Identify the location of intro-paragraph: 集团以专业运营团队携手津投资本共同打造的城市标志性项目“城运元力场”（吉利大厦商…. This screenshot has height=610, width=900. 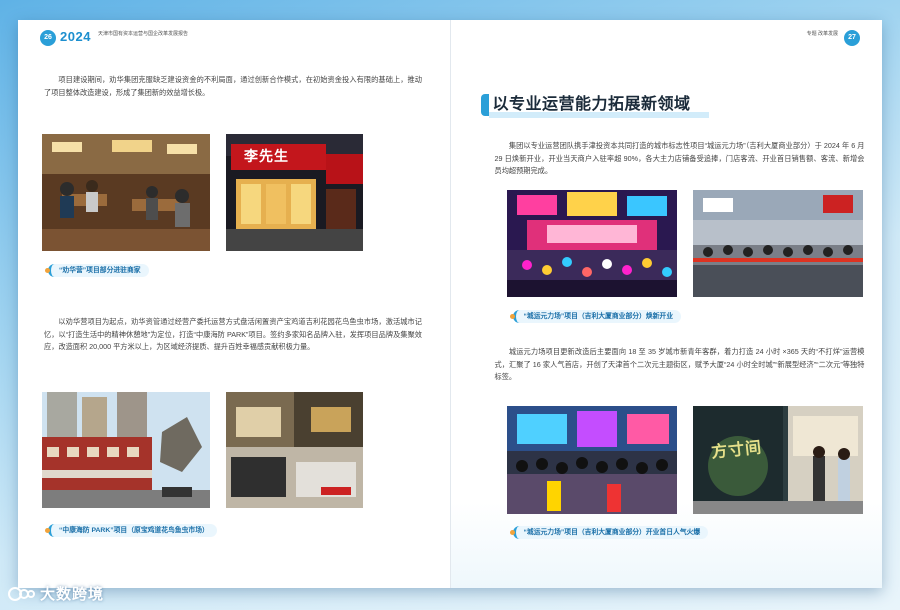
(679, 158).